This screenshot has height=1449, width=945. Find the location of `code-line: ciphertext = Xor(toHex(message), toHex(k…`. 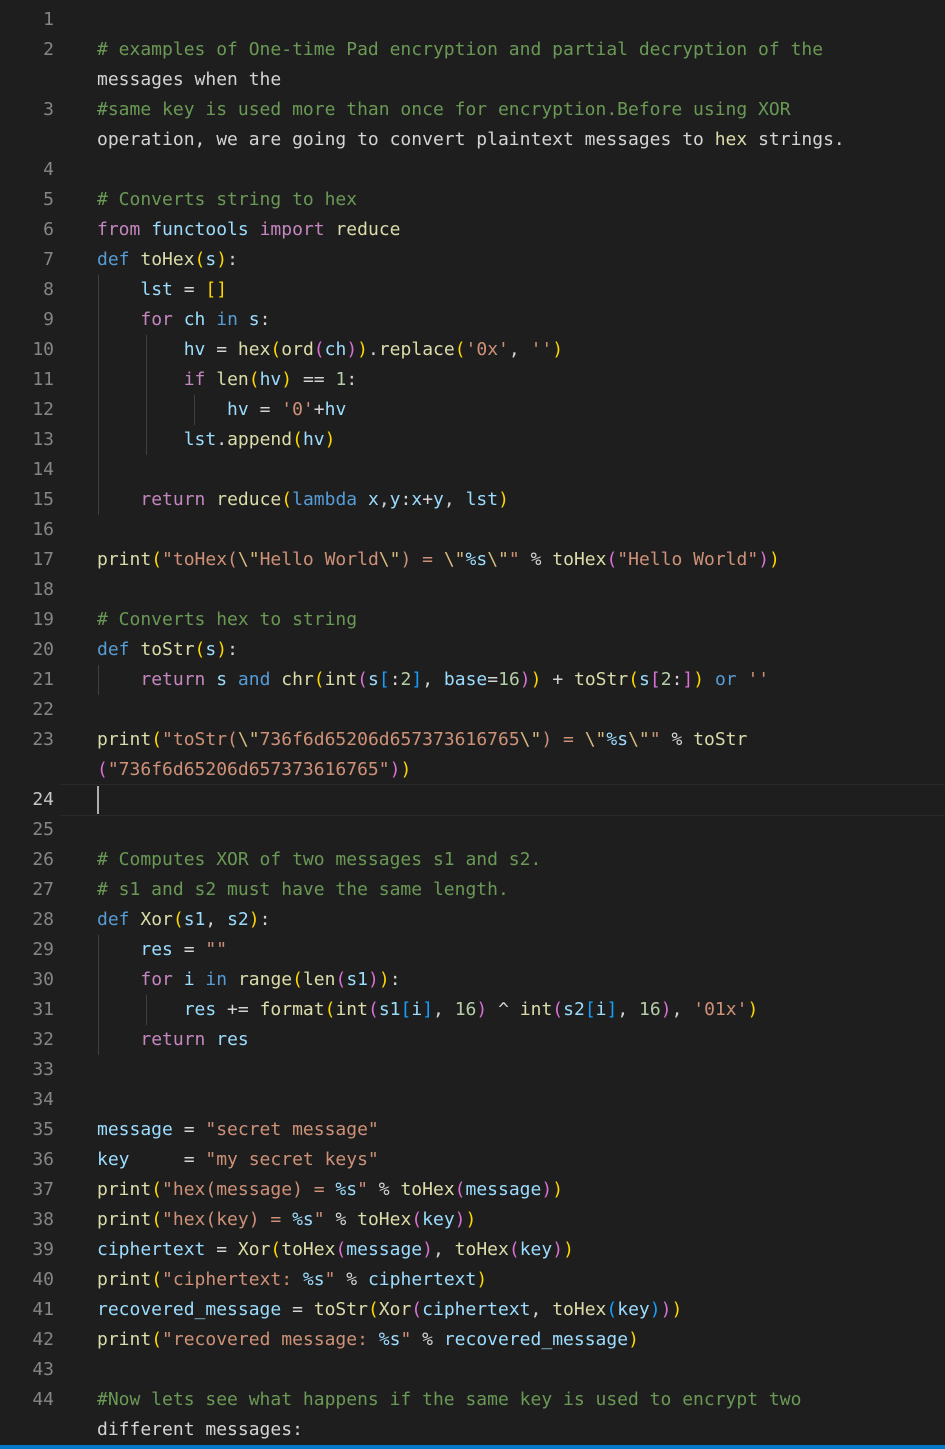

code-line: ciphertext = Xor(toHex(message), toHex(k… is located at coordinates (335, 1250).